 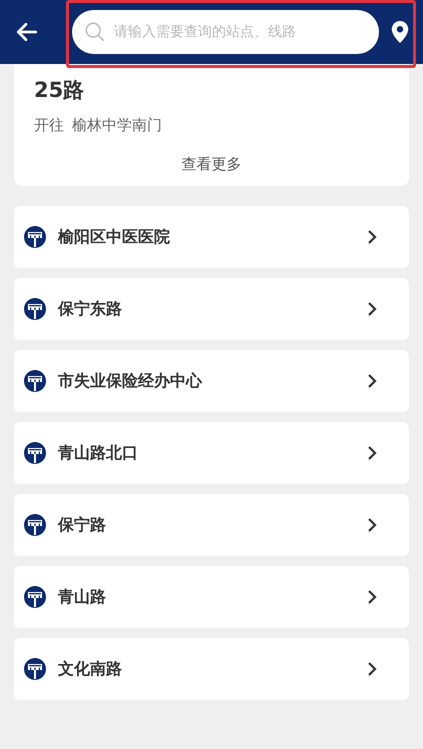 What do you see at coordinates (225, 32) in the screenshot?
I see `search-field: 请输入需要查询的站点、线路` at bounding box center [225, 32].